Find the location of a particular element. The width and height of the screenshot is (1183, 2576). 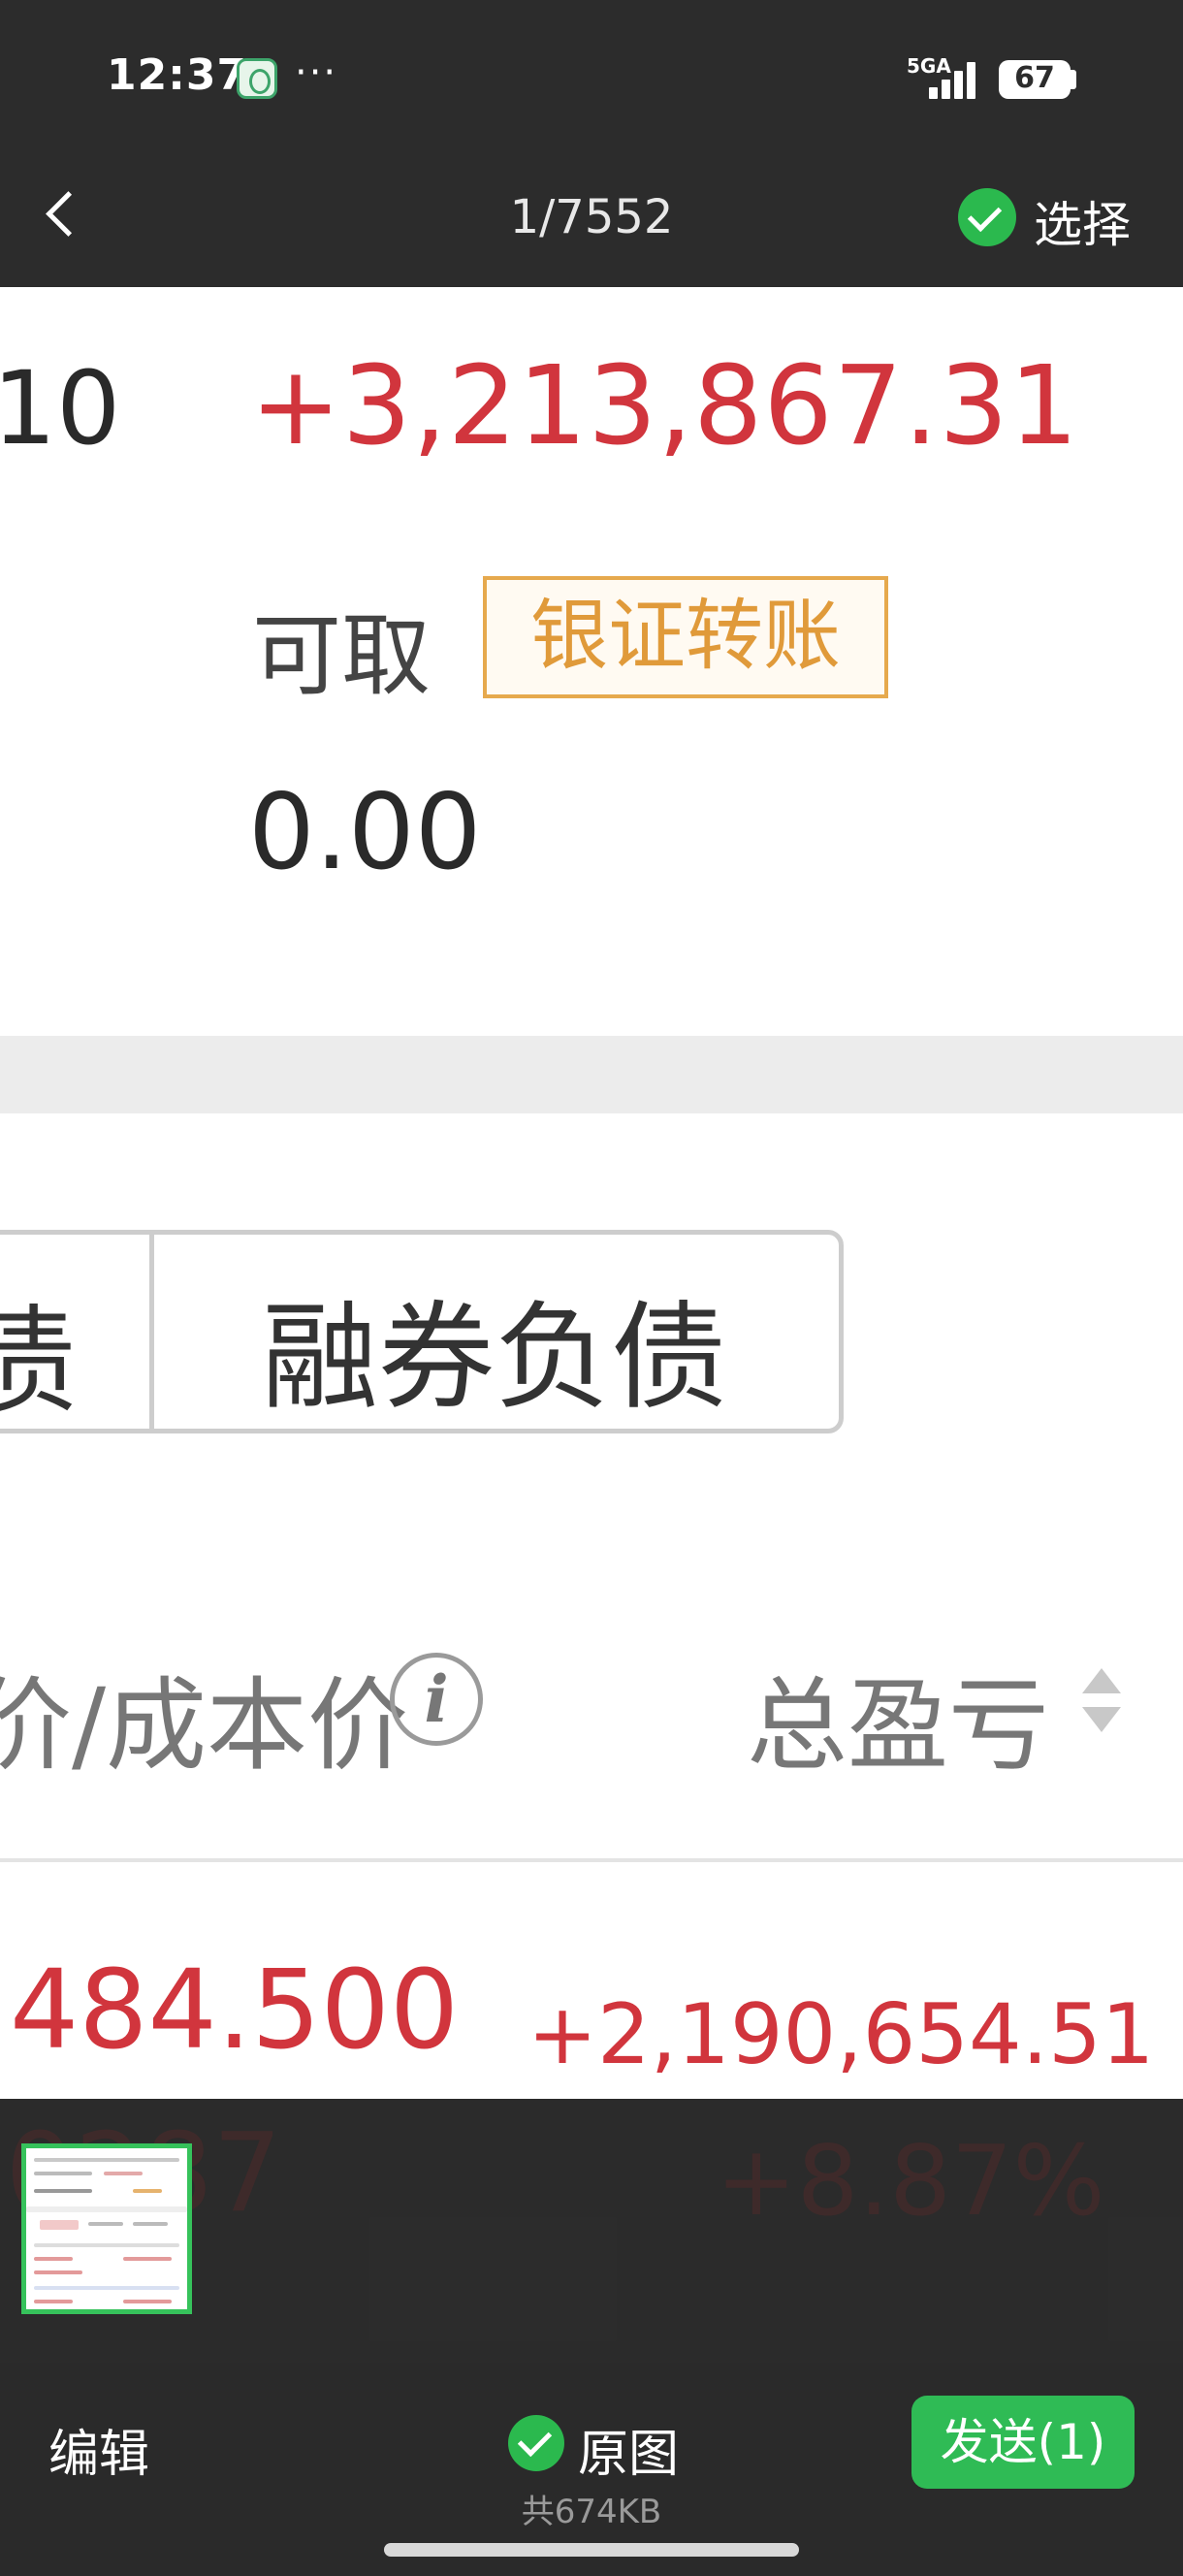

notification-app-icon is located at coordinates (257, 78).